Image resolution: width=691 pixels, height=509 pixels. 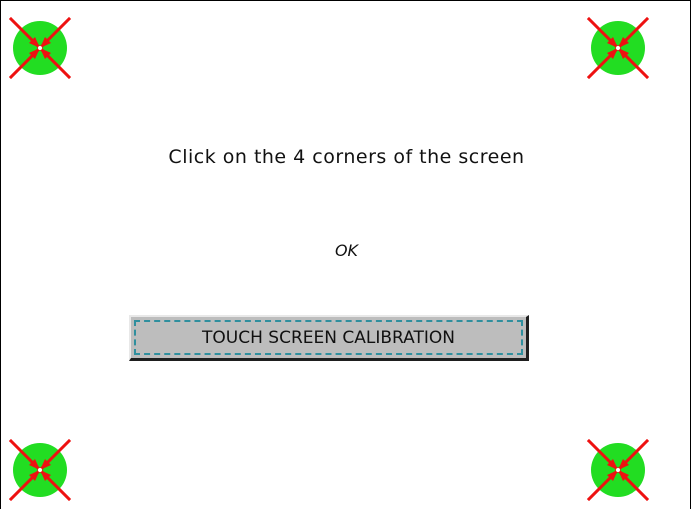 I want to click on button-focus-ring: TOUCH SCREEN CALIBRATION, so click(x=328, y=337).